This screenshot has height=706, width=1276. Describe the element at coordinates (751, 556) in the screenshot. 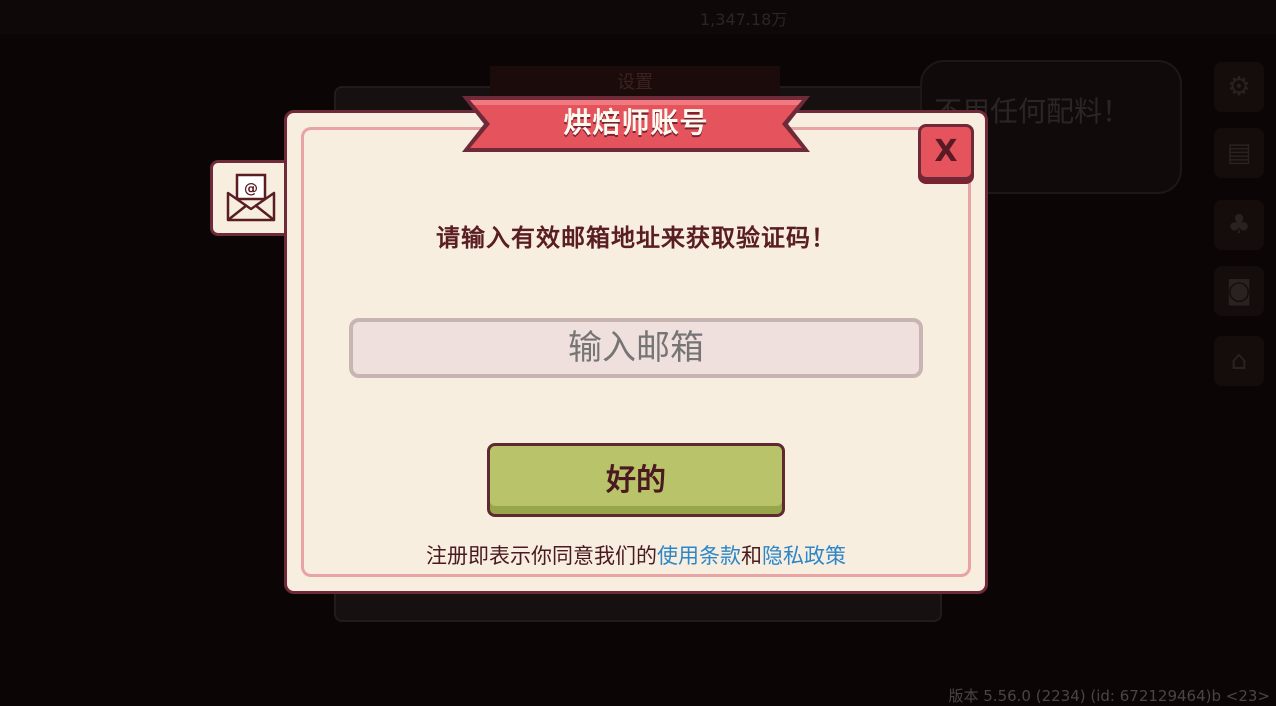

I see `terms-and: 和` at that location.